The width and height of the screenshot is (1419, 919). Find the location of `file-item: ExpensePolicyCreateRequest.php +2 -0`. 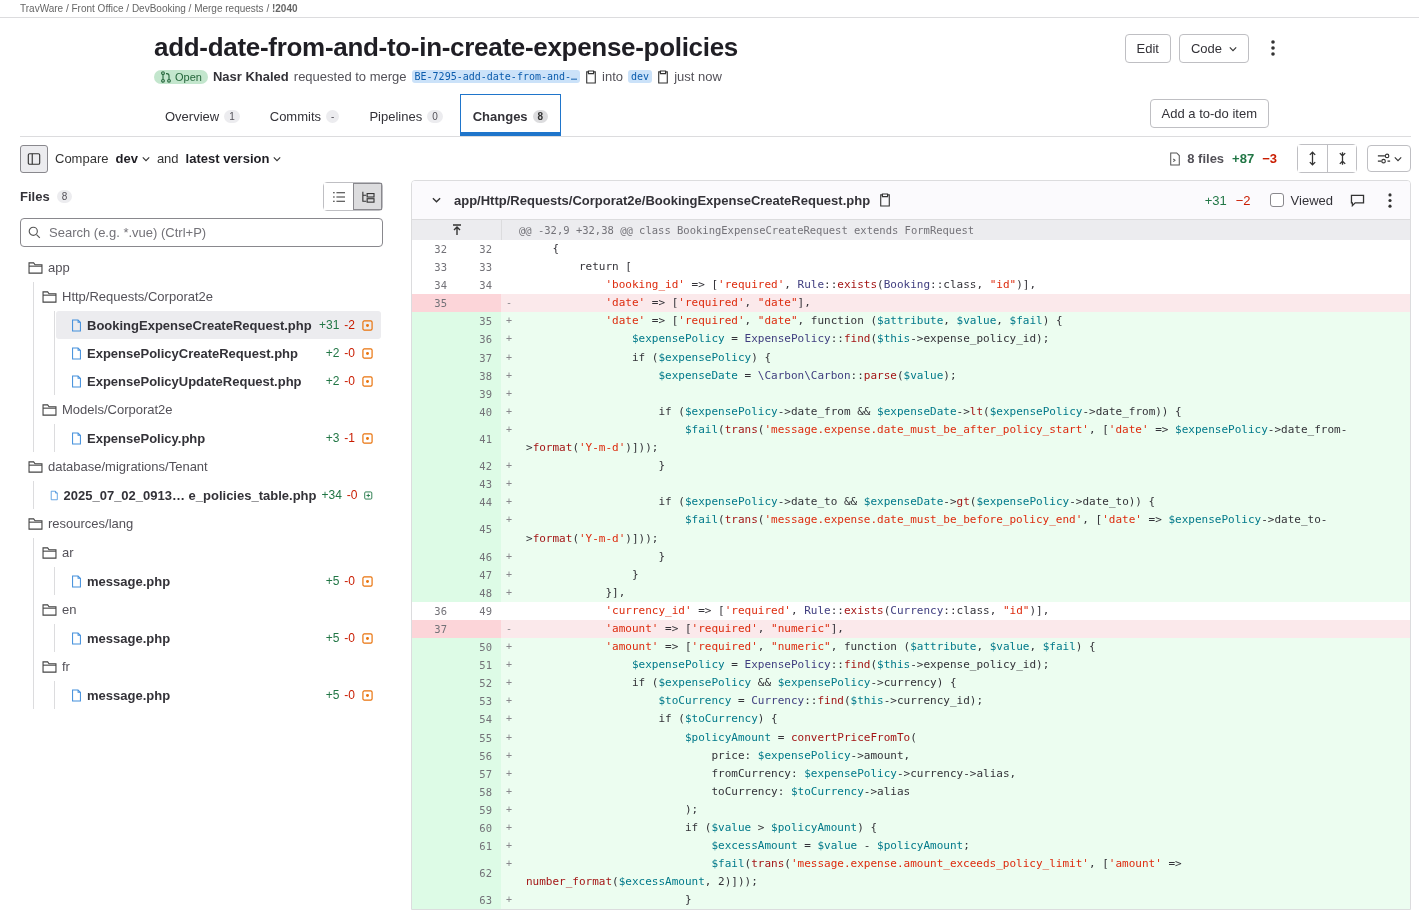

file-item: ExpensePolicyCreateRequest.php +2 -0 is located at coordinates (218, 353).